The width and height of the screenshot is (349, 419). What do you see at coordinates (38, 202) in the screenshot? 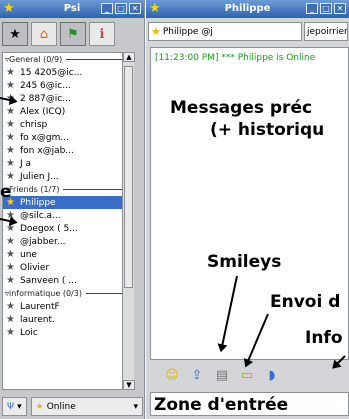
I see `contact-name: Philippe` at bounding box center [38, 202].